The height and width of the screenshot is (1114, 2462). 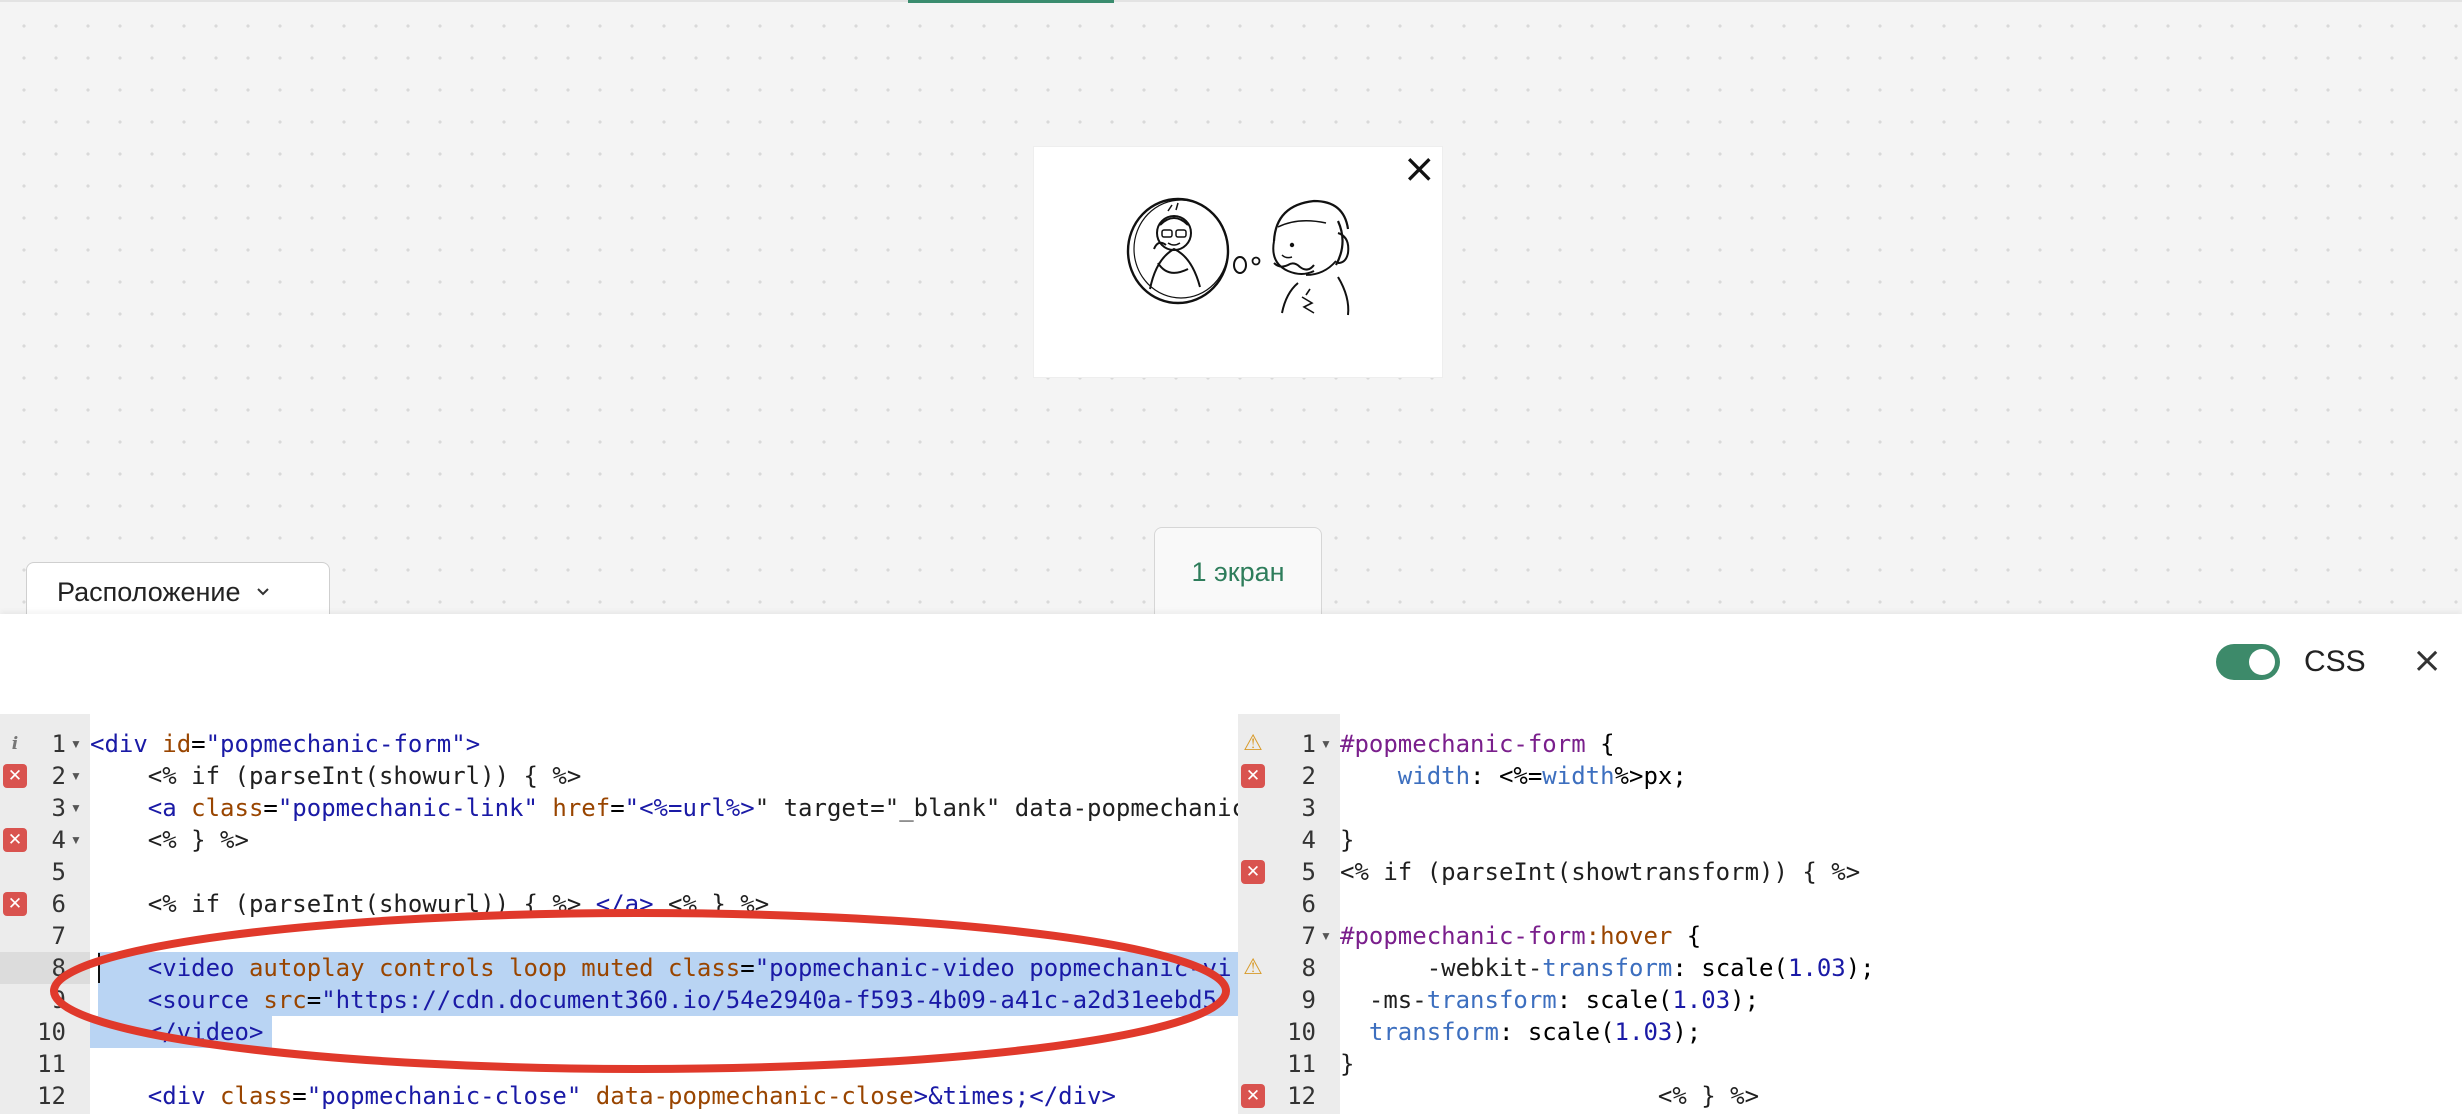 I want to click on active-tab-indicator, so click(x=1011, y=1).